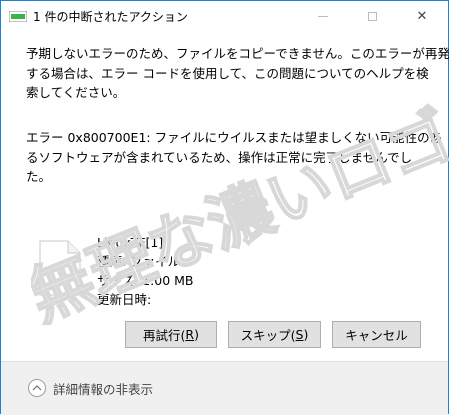 The height and width of the screenshot is (415, 449). What do you see at coordinates (219, 157) in the screenshot?
I see `error-code-line-2: るソフトウェアが含まれているため、操作は正常に完了しませんでし` at bounding box center [219, 157].